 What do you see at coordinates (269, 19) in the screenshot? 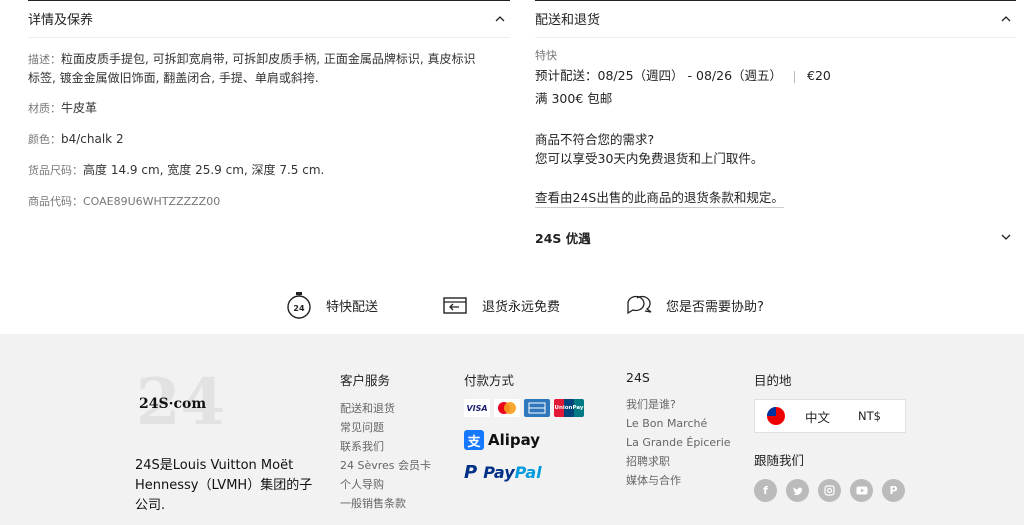
I see `details-accordion-header: 详情及保养` at bounding box center [269, 19].